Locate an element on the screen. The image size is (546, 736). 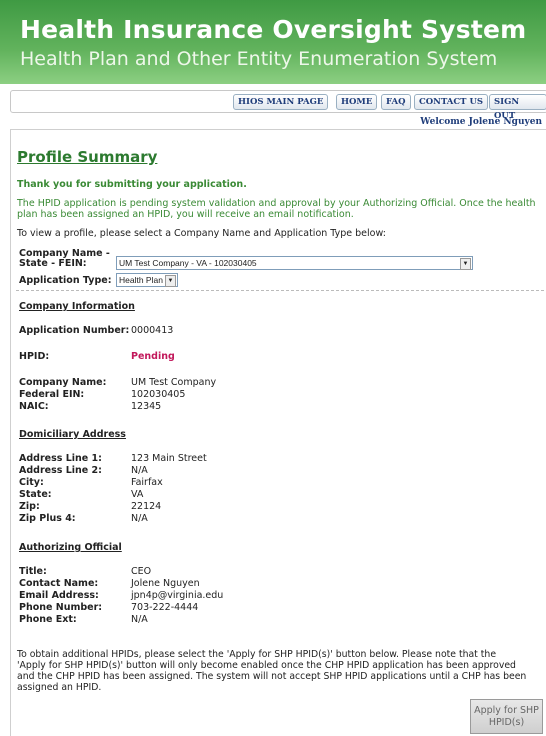
company-select: UM Test Company - VA - 102030405 ▼ is located at coordinates (294, 263).